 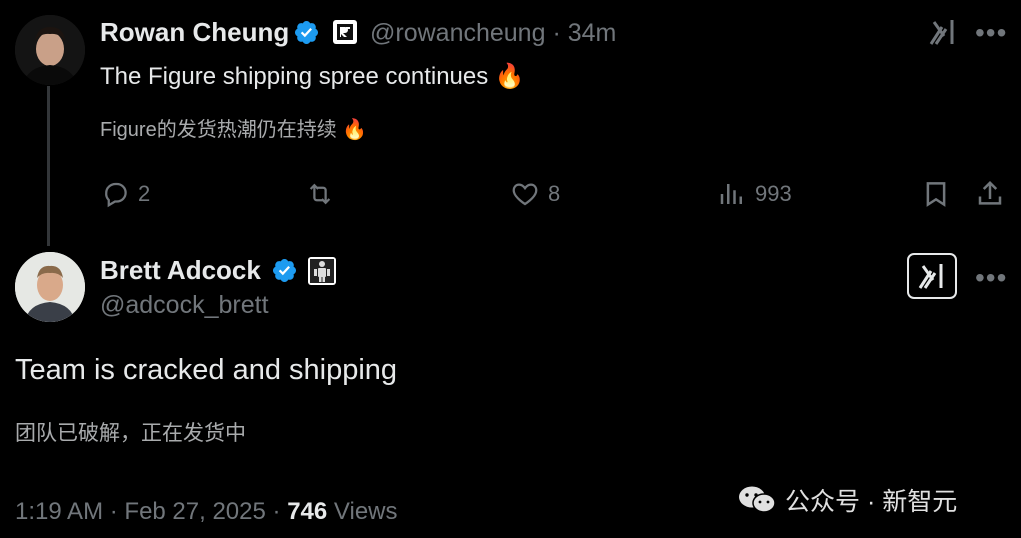 I want to click on repost-icon, so click(x=320, y=194).